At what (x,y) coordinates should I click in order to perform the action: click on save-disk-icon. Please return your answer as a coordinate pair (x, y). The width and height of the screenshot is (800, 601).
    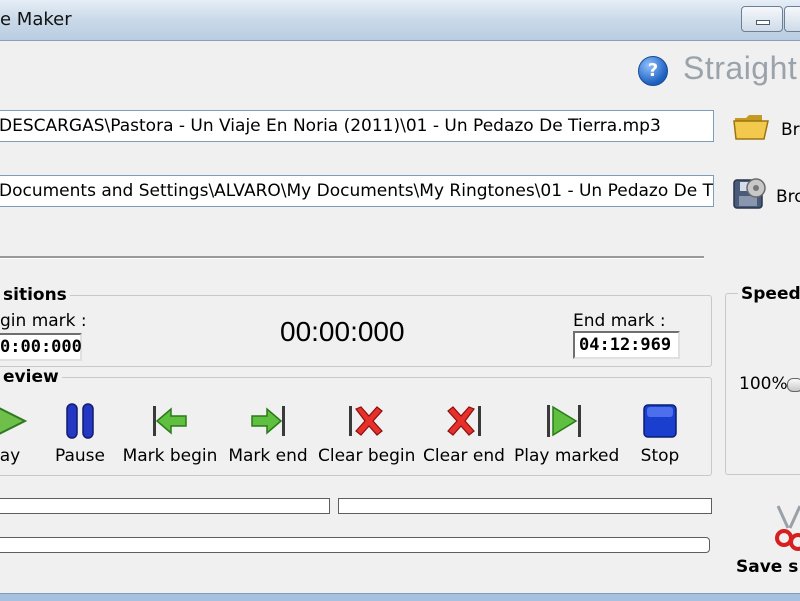
    Looking at the image, I should click on (749, 193).